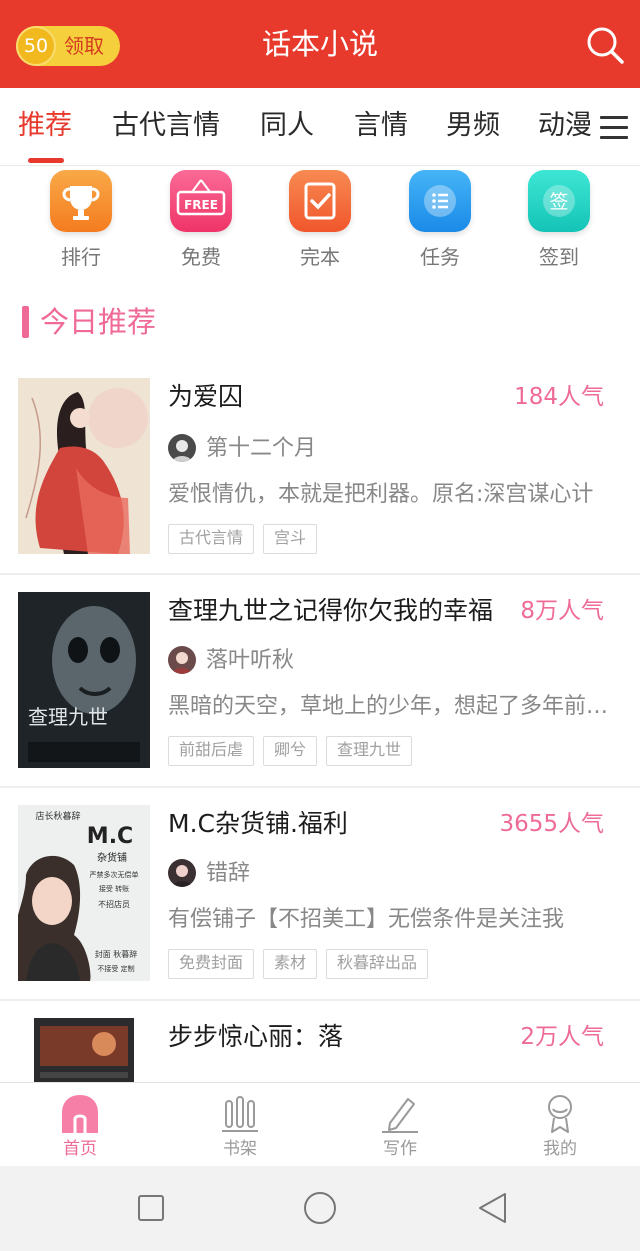 The width and height of the screenshot is (640, 1251). I want to click on search-icon, so click(605, 45).